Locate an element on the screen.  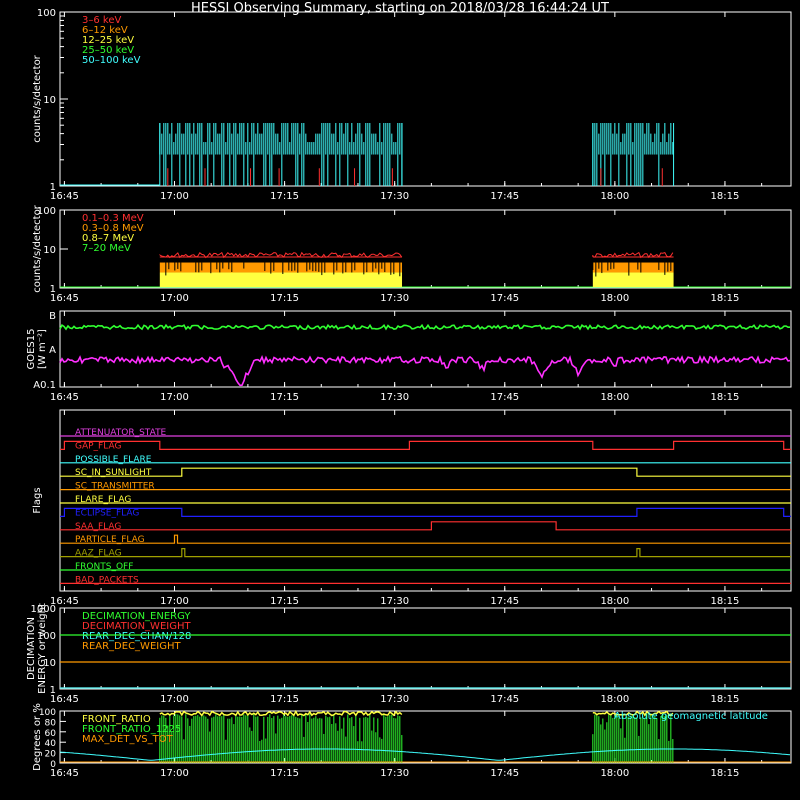
flag-label: GAP_FLAG is located at coordinates (98, 446).